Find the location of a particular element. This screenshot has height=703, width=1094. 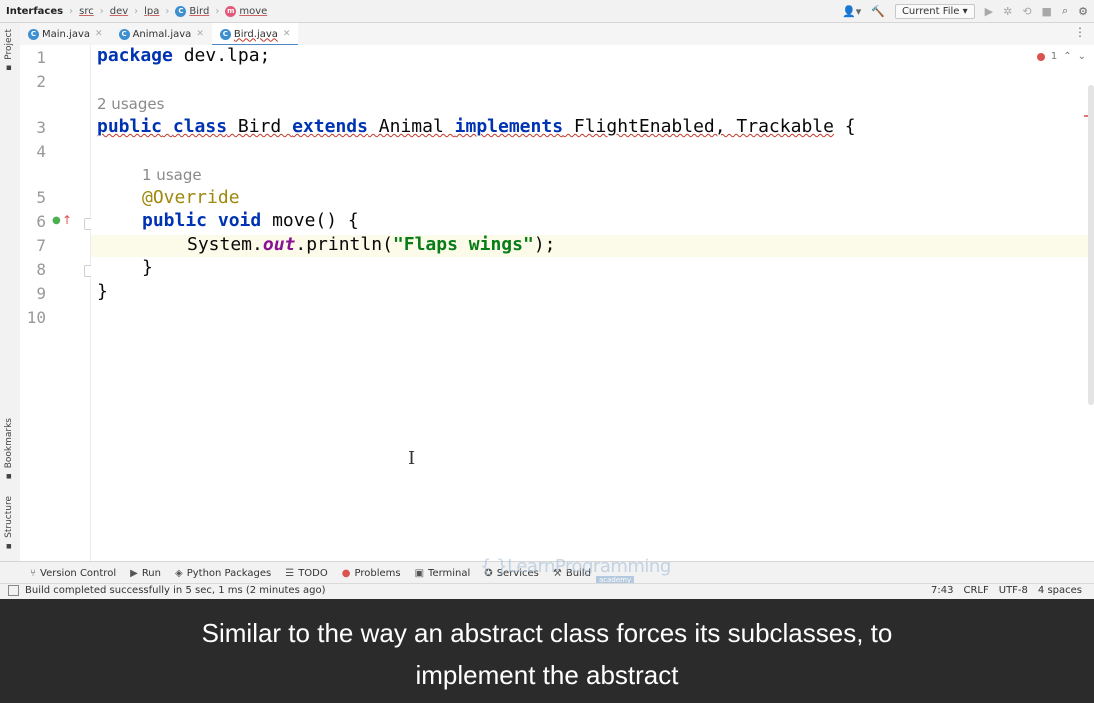

breadcrumb-project: Interfaces is located at coordinates (34, 11).